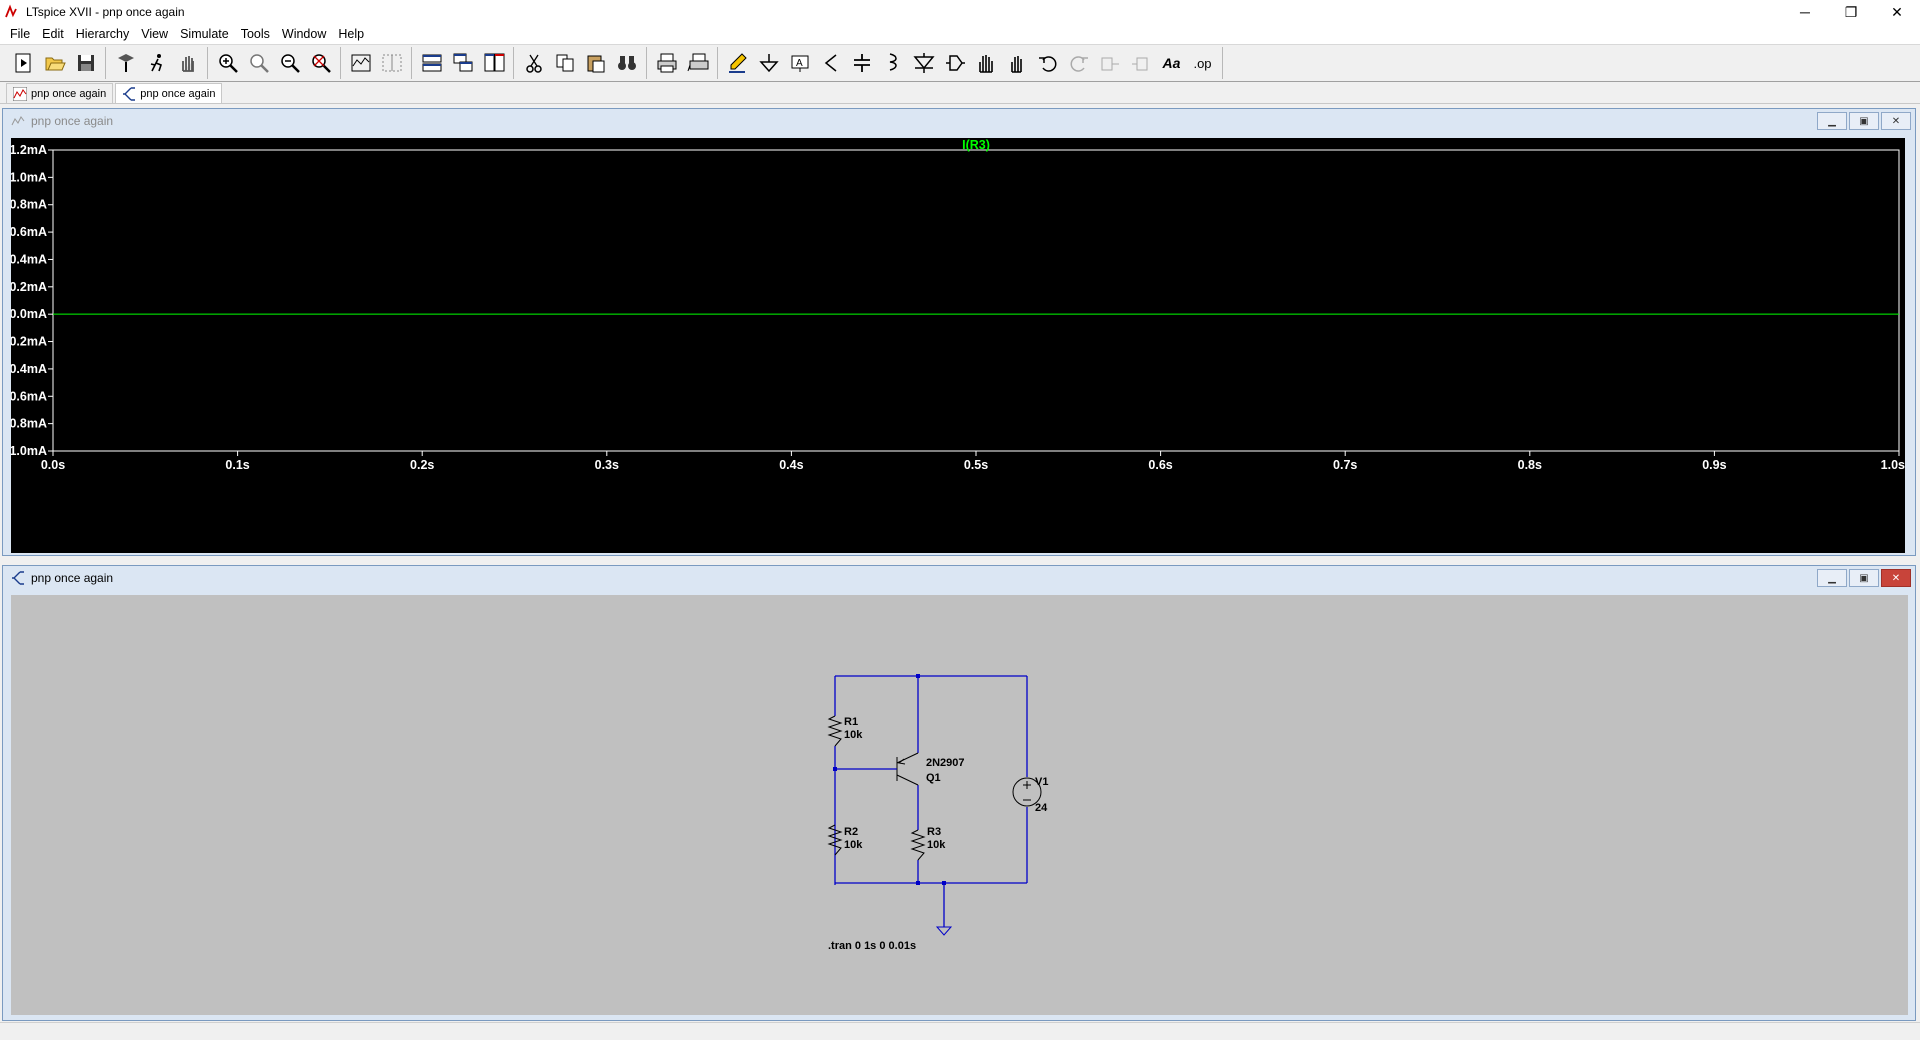 This screenshot has height=1040, width=1920. What do you see at coordinates (830, 63) in the screenshot?
I see `resistor-icon` at bounding box center [830, 63].